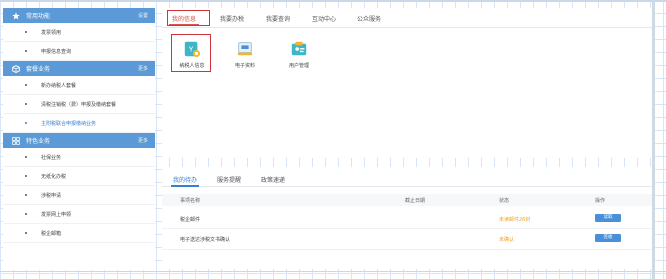 The height and width of the screenshot is (279, 666). Describe the element at coordinates (16, 68) in the screenshot. I see `package-icon` at that location.